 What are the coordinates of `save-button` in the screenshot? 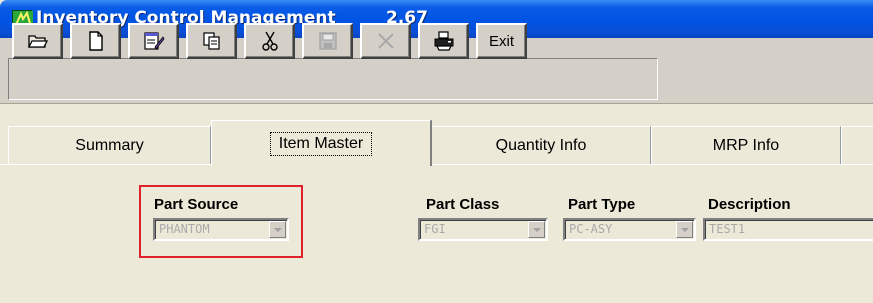 It's located at (327, 41).